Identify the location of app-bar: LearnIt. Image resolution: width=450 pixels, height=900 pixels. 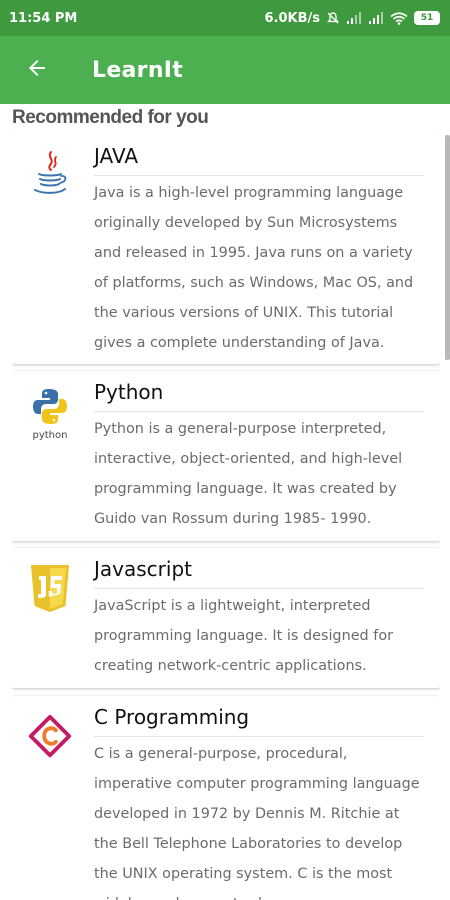
(225, 70).